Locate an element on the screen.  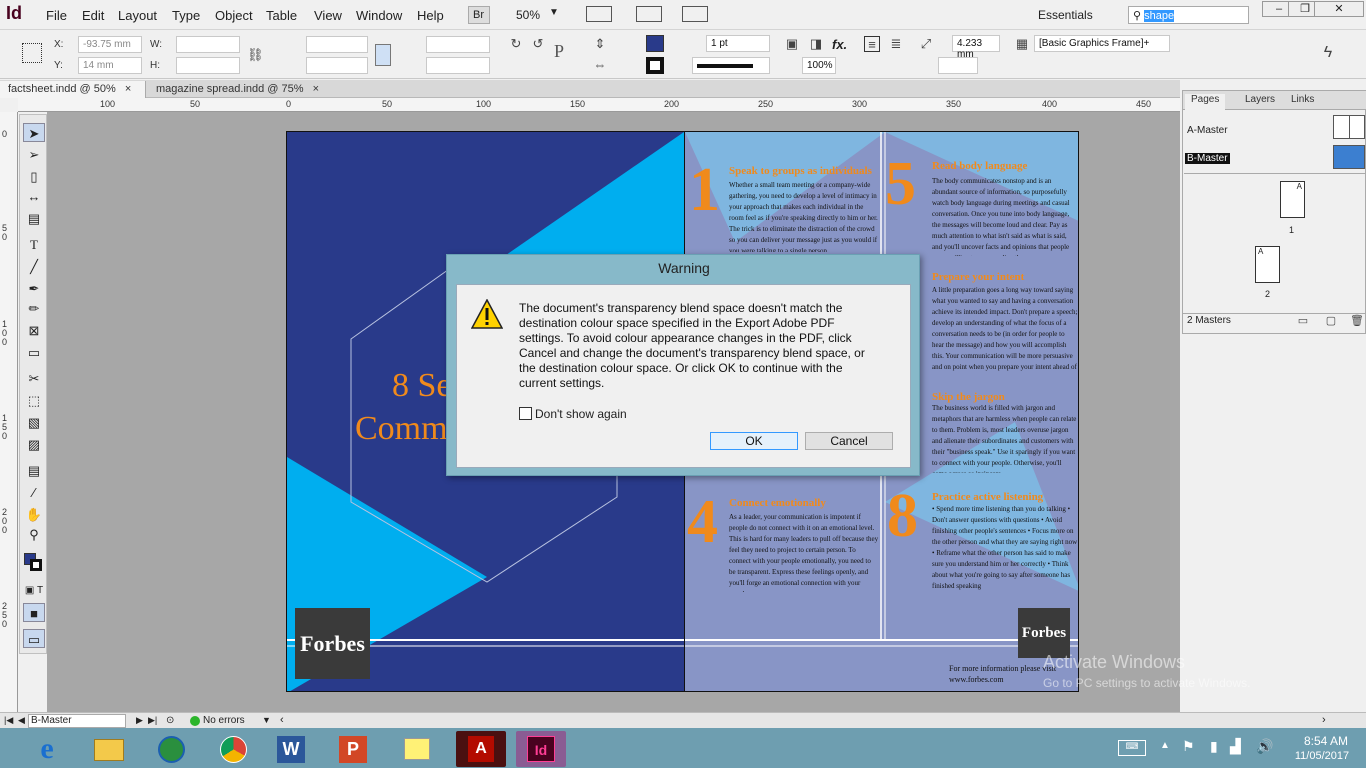
clock-time: 8:54 AM is located at coordinates (1326, 741).